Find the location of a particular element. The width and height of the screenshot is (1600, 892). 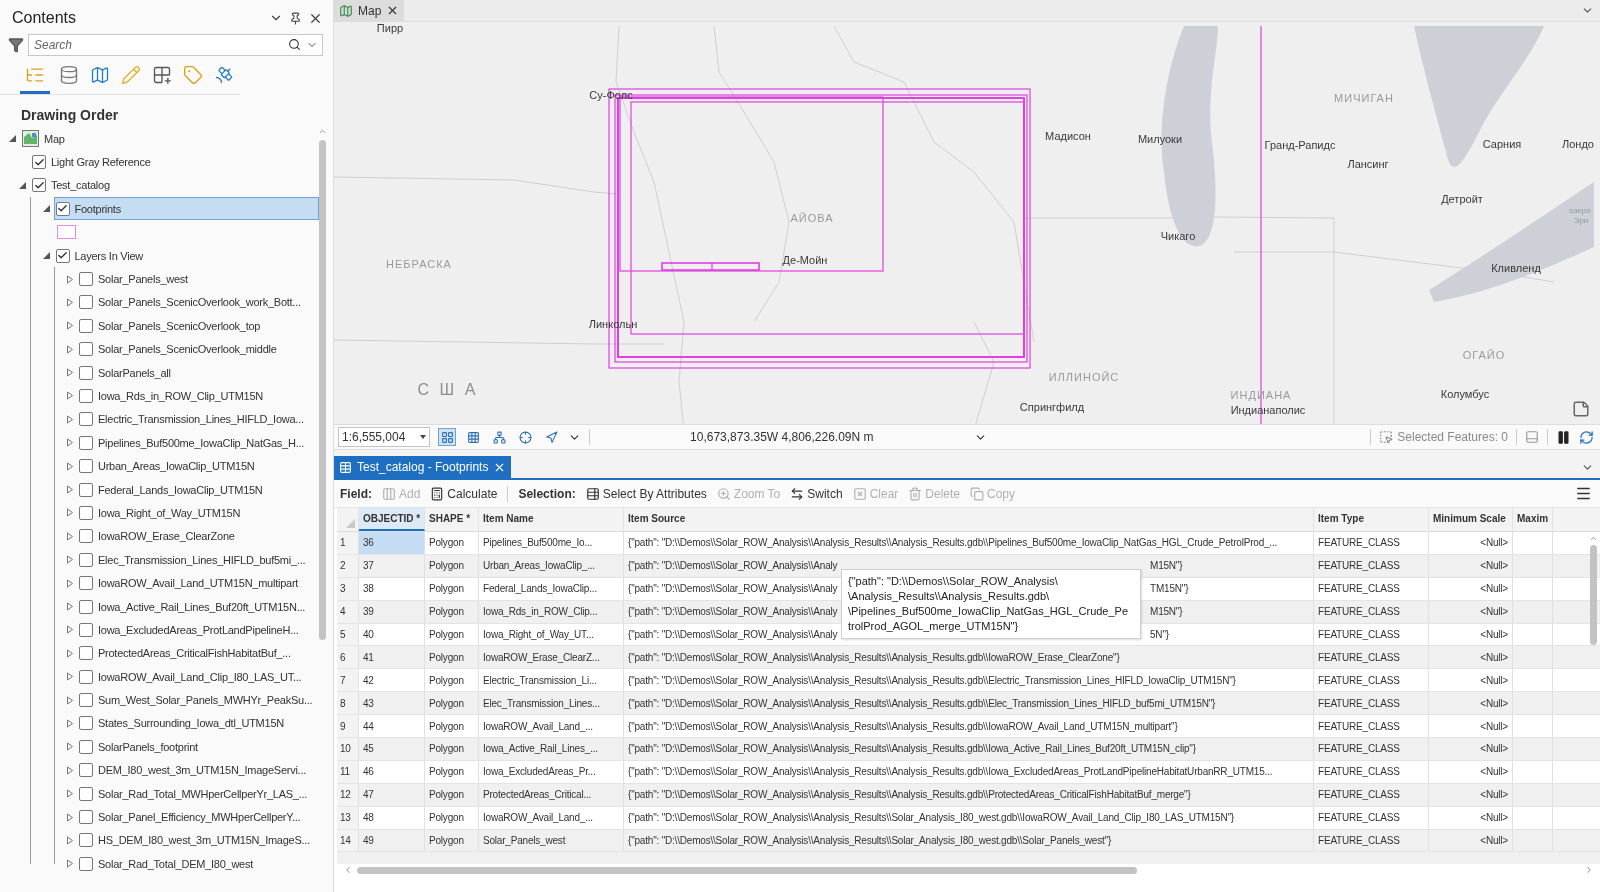

layer-item: Footprints is located at coordinates (186, 209).